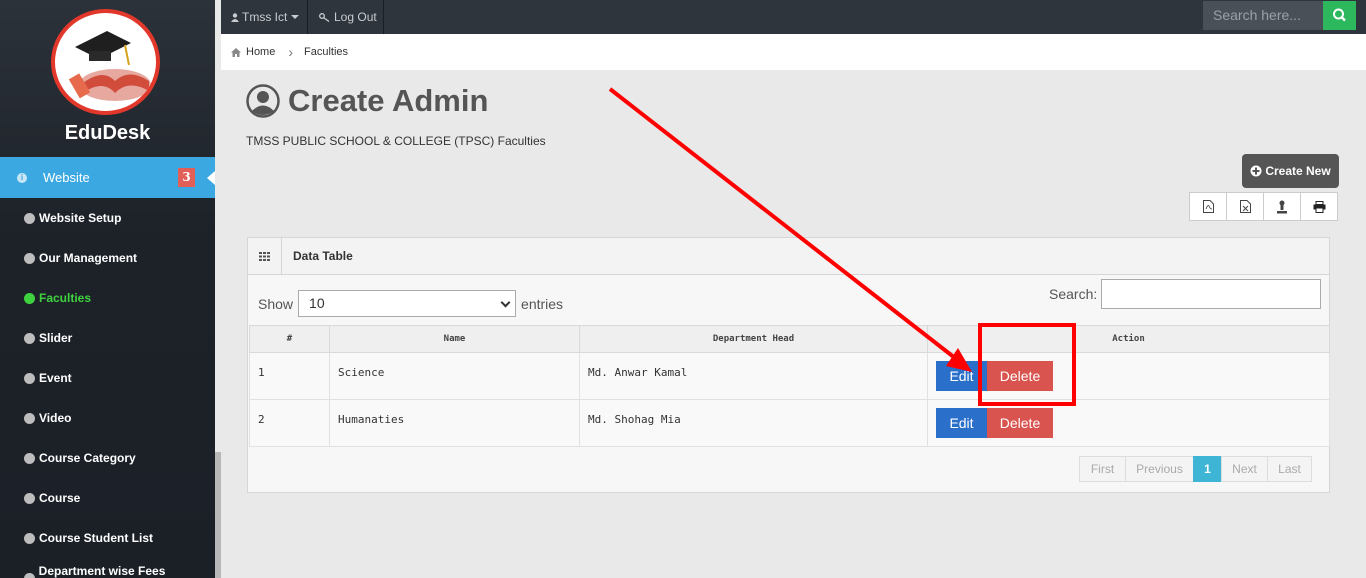 The width and height of the screenshot is (1366, 578). Describe the element at coordinates (388, 100) in the screenshot. I see `page-title-text: Create Admin` at that location.